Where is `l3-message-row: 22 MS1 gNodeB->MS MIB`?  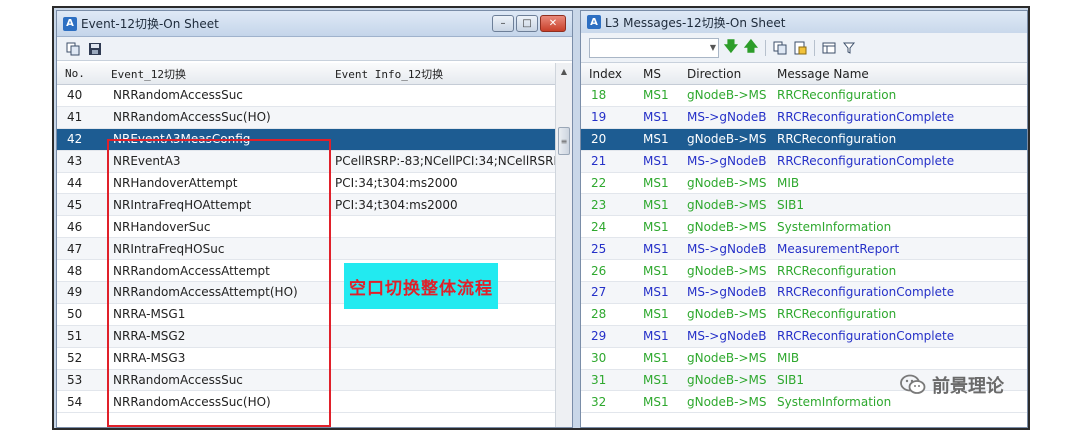
l3-message-row: 22 MS1 gNodeB->MS MIB is located at coordinates (804, 184).